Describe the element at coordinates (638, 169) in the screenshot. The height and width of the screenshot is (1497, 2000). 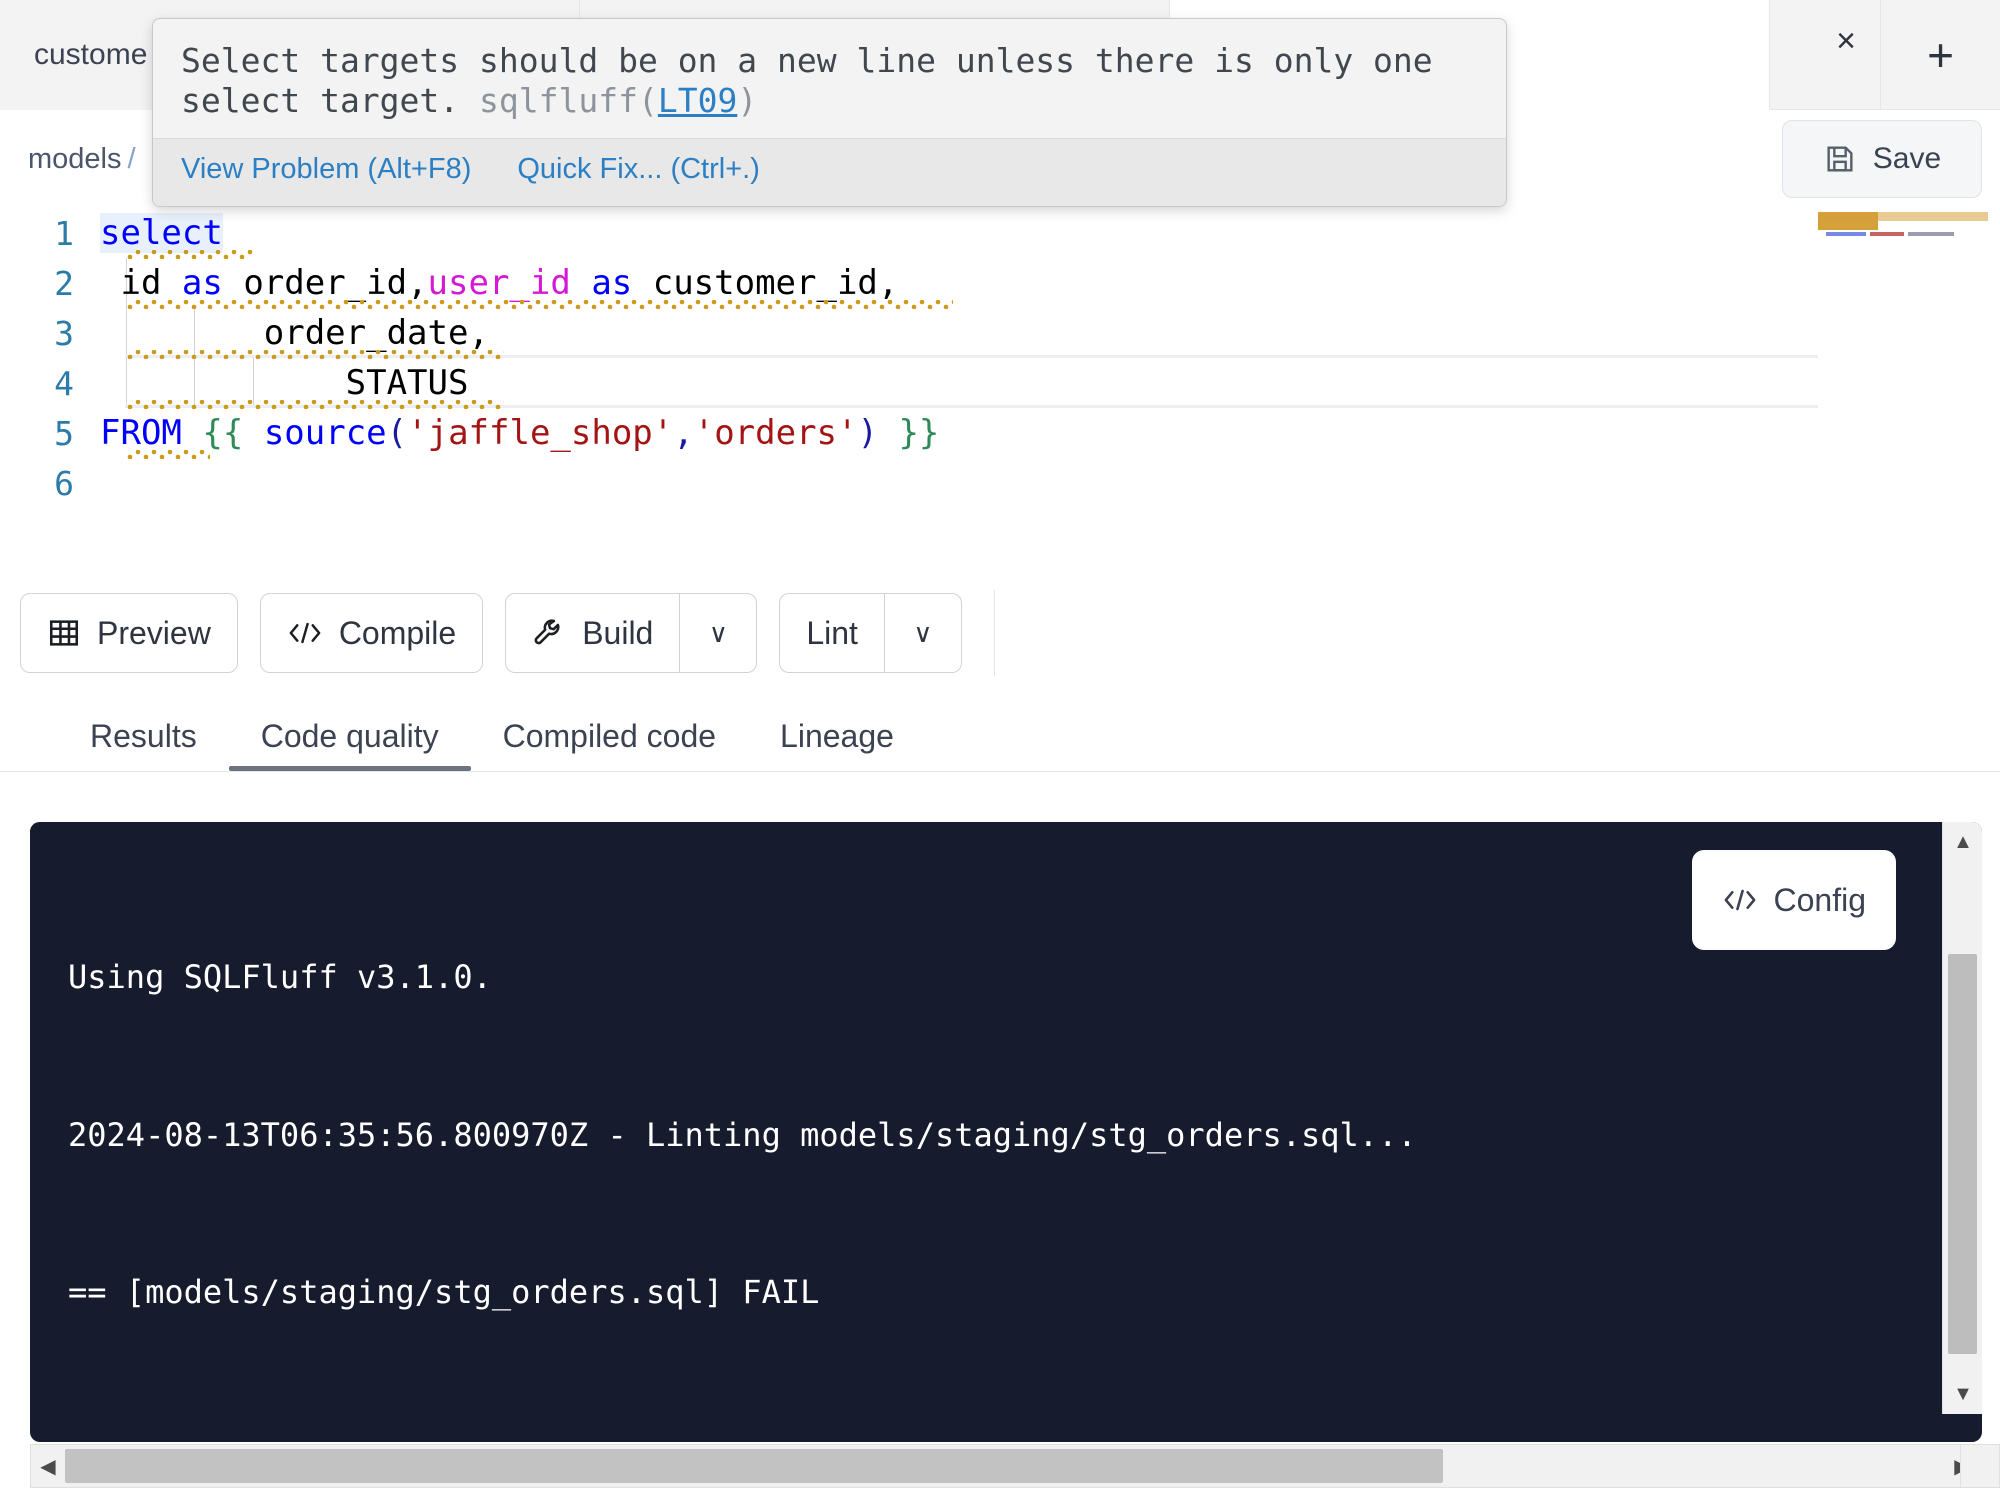
I see `quick-fix-link: Quick Fix... (Ctrl+.)` at that location.